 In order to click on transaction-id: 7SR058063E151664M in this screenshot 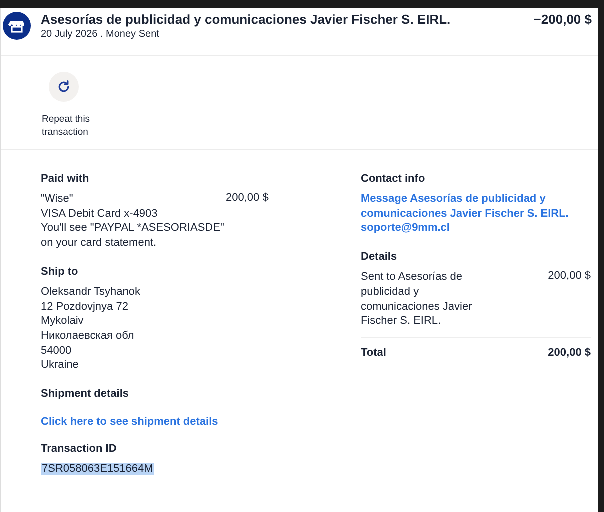, I will do `click(97, 468)`.